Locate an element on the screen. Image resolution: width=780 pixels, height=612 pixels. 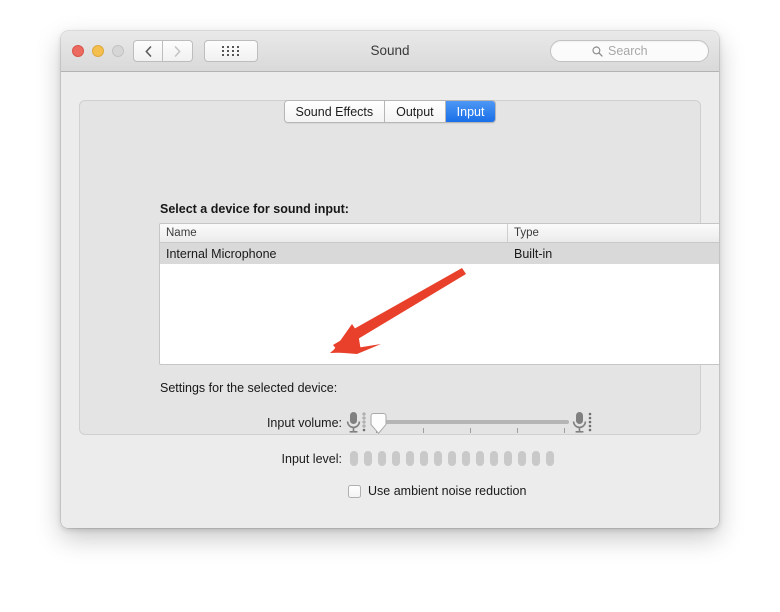
input-level-meter is located at coordinates (452, 458).